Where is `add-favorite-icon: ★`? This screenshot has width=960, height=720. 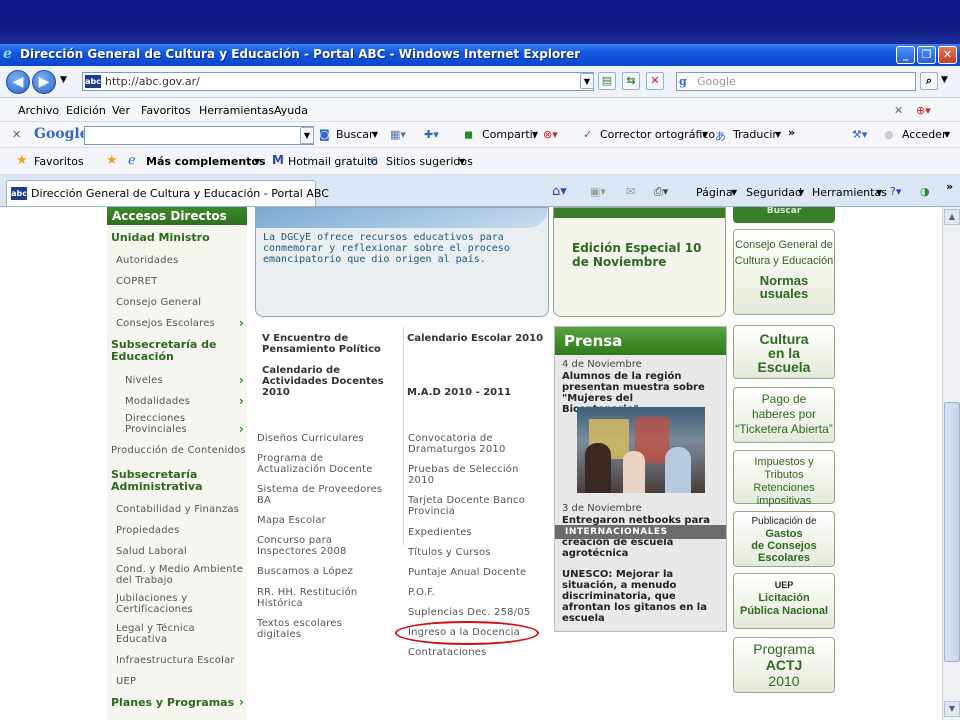
add-favorite-icon: ★ is located at coordinates (112, 160).